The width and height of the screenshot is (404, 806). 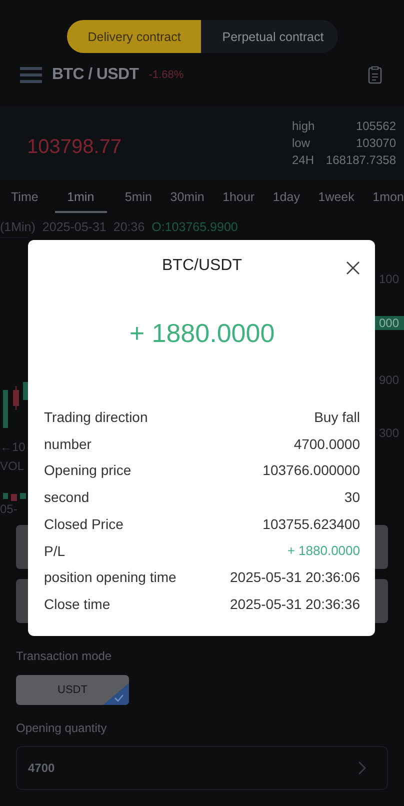 I want to click on detail-label: position opening time, so click(x=110, y=578).